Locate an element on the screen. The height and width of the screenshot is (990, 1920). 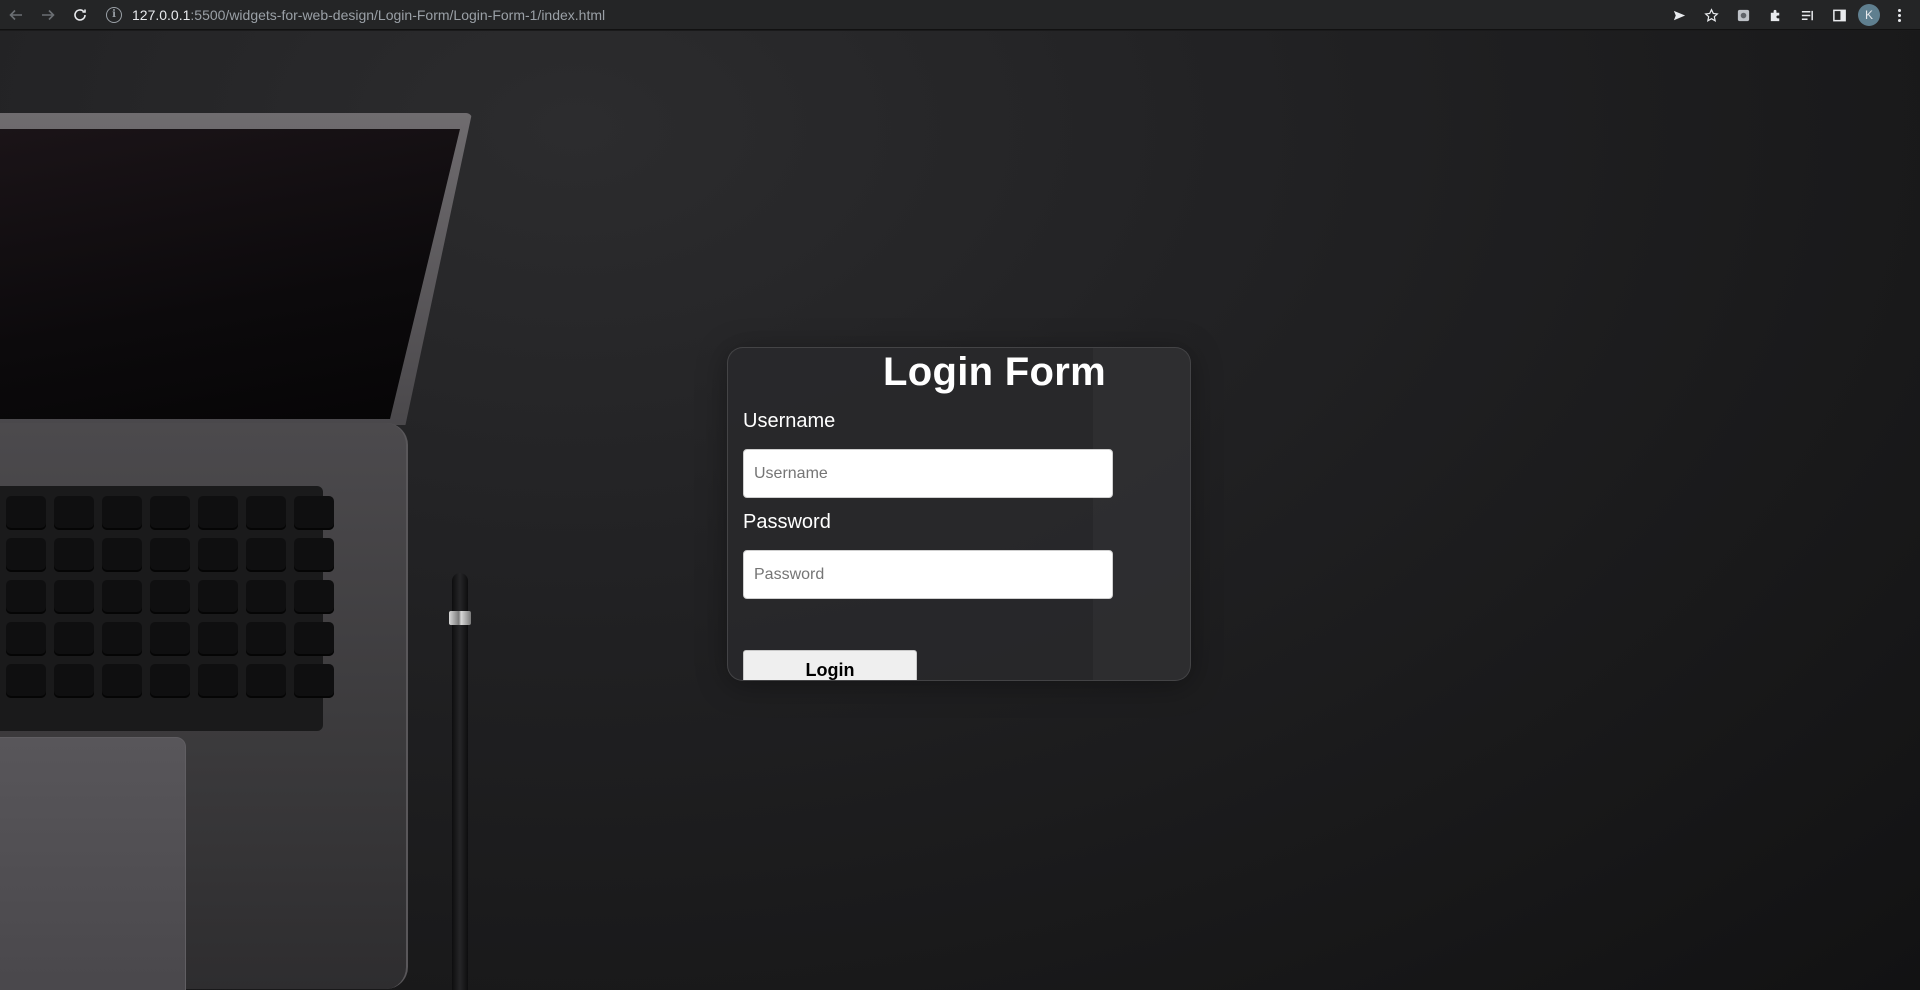
back-button is located at coordinates (16, 15).